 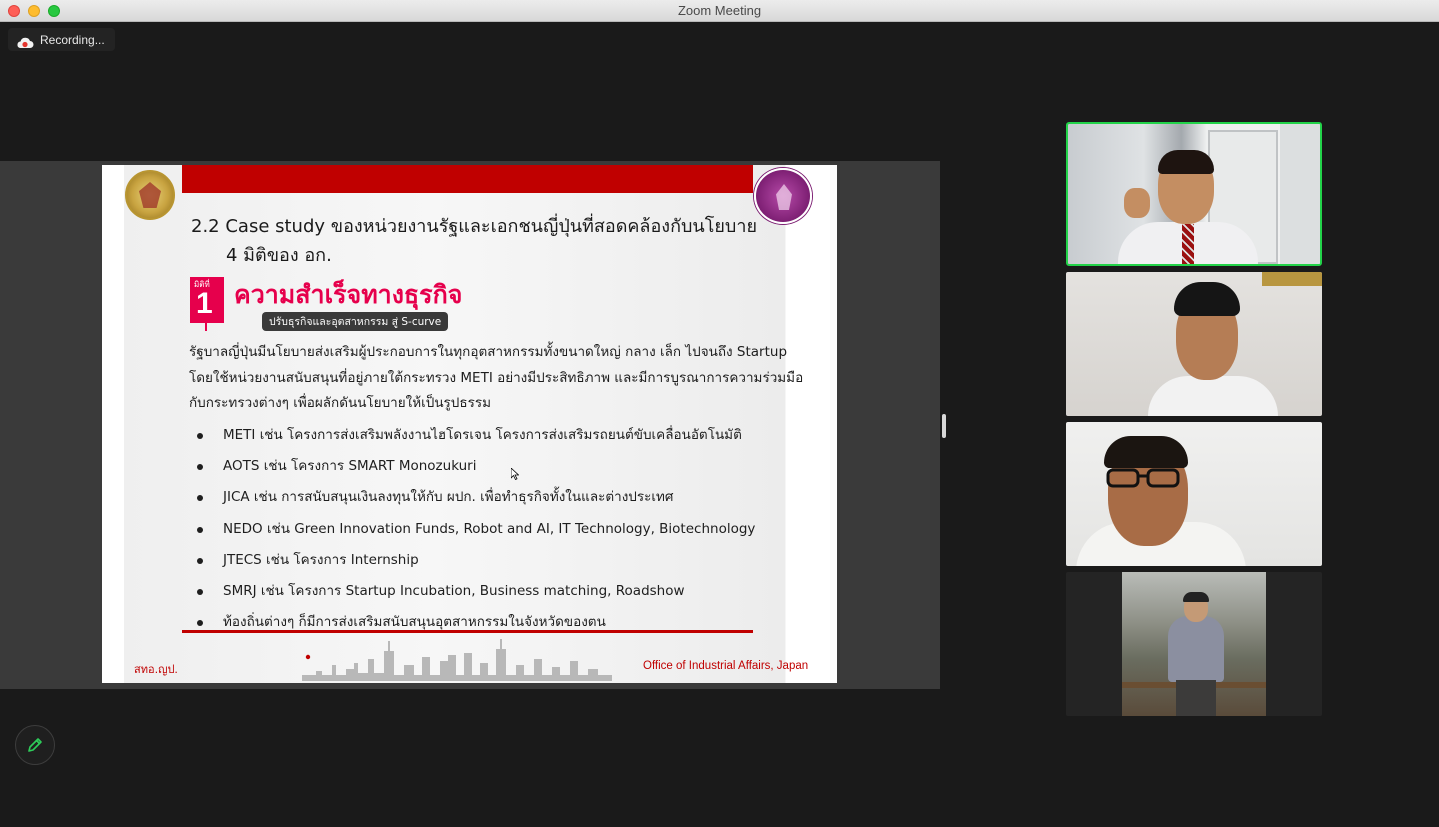 I want to click on panel-resize-handle, so click(x=944, y=426).